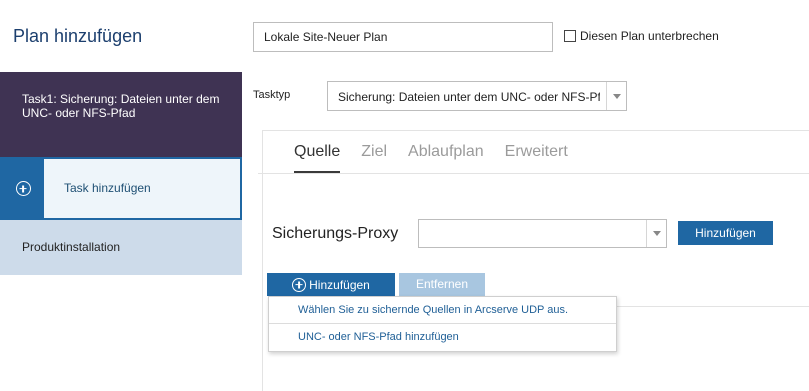 The image size is (809, 391). I want to click on add-source-button: Hinzufügen, so click(331, 284).